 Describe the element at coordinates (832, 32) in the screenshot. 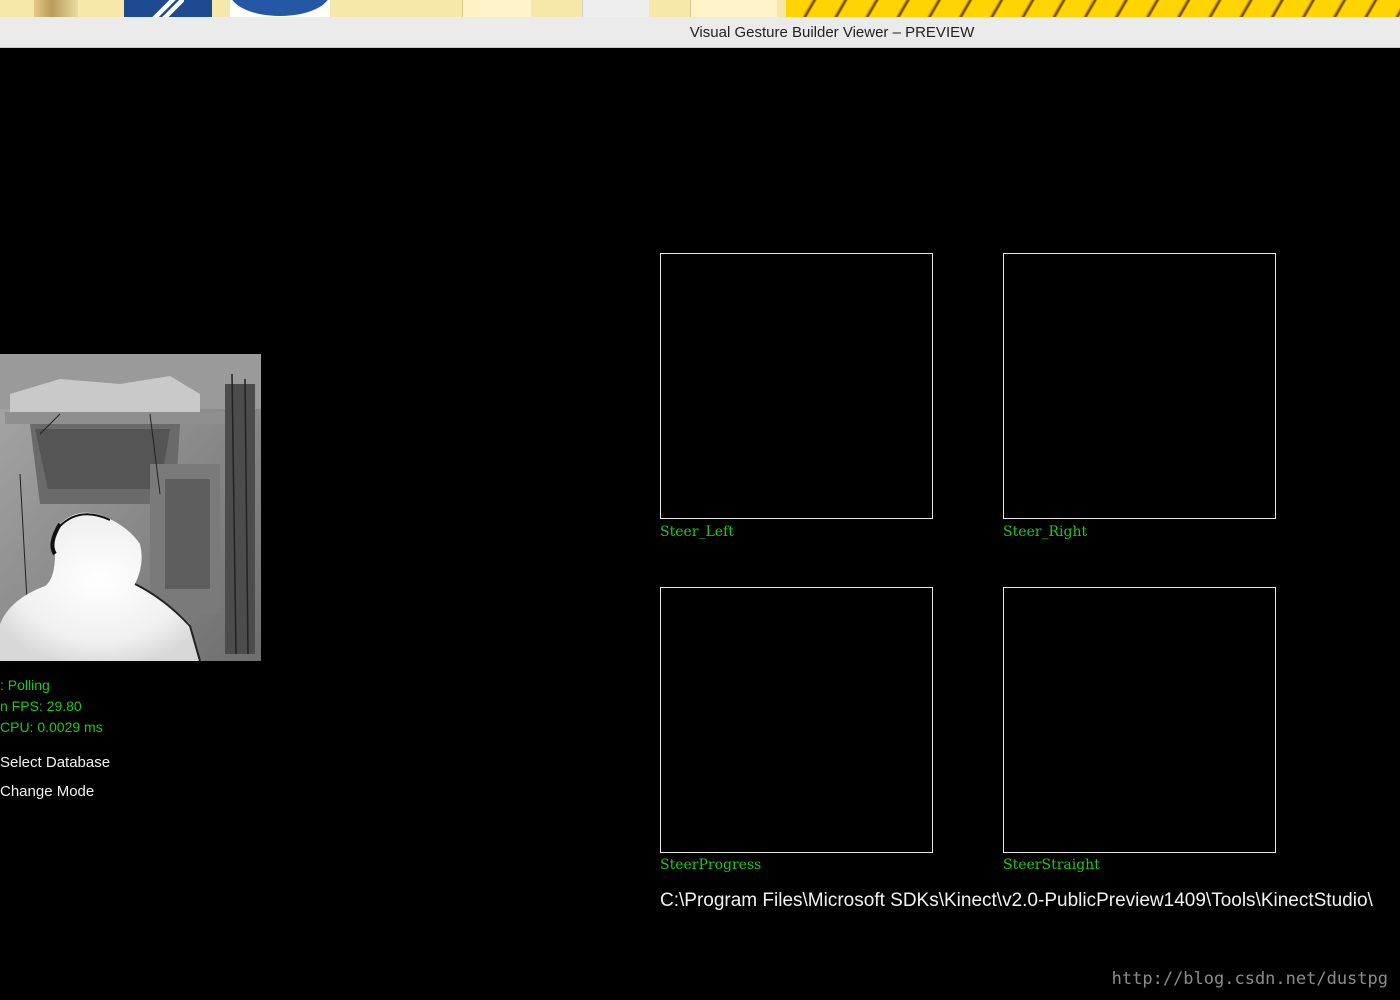

I see `window-title: Visual Gesture Builder Viewer – PREVIEW` at that location.